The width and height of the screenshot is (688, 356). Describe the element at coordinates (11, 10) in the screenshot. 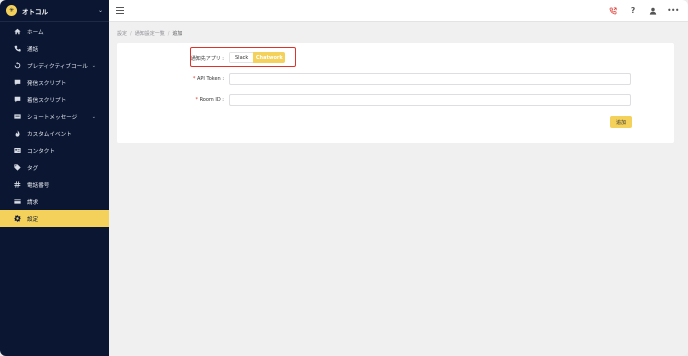

I see `brand-logo: ✳` at that location.